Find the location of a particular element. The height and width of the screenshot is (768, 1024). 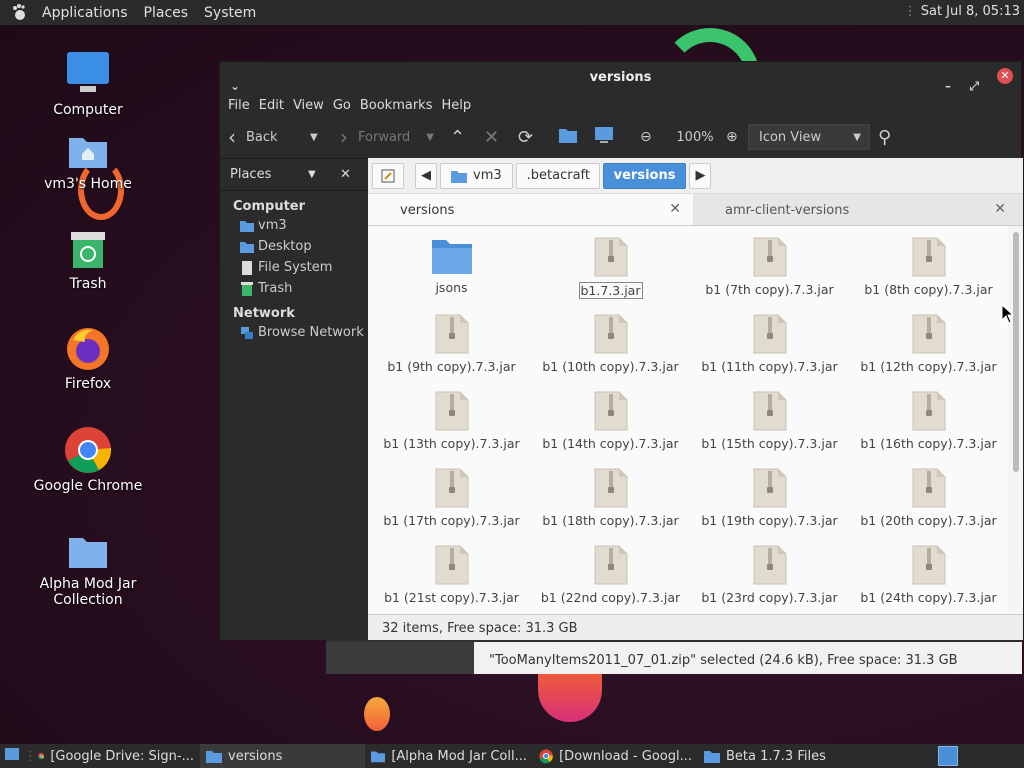

file-name: b1 (24th copy).7.3.jar is located at coordinates (928, 597).